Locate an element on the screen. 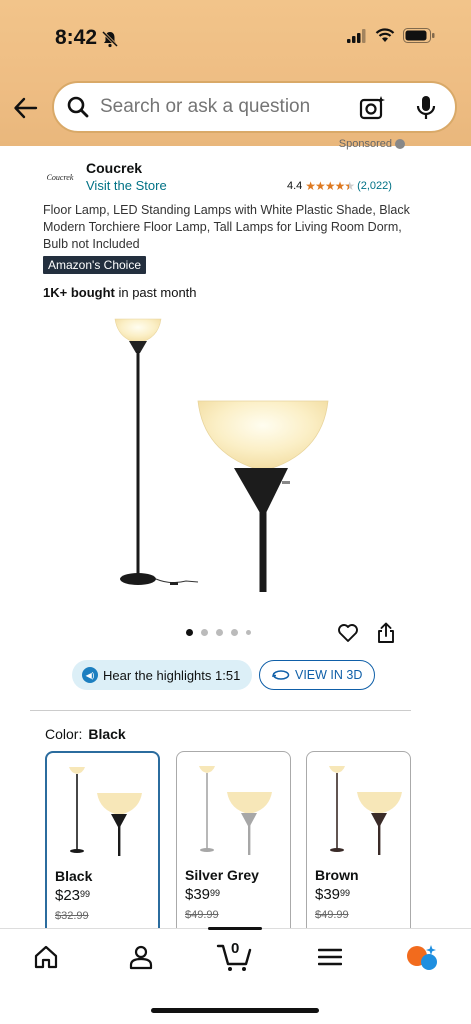 The image size is (471, 1024). cart-button: 0 is located at coordinates (234, 955).